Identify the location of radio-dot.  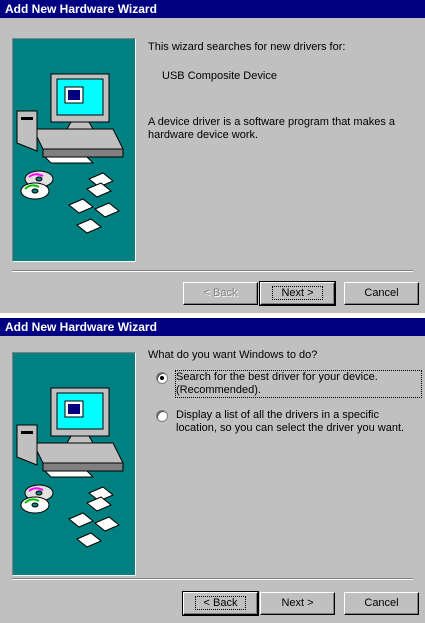
(162, 378).